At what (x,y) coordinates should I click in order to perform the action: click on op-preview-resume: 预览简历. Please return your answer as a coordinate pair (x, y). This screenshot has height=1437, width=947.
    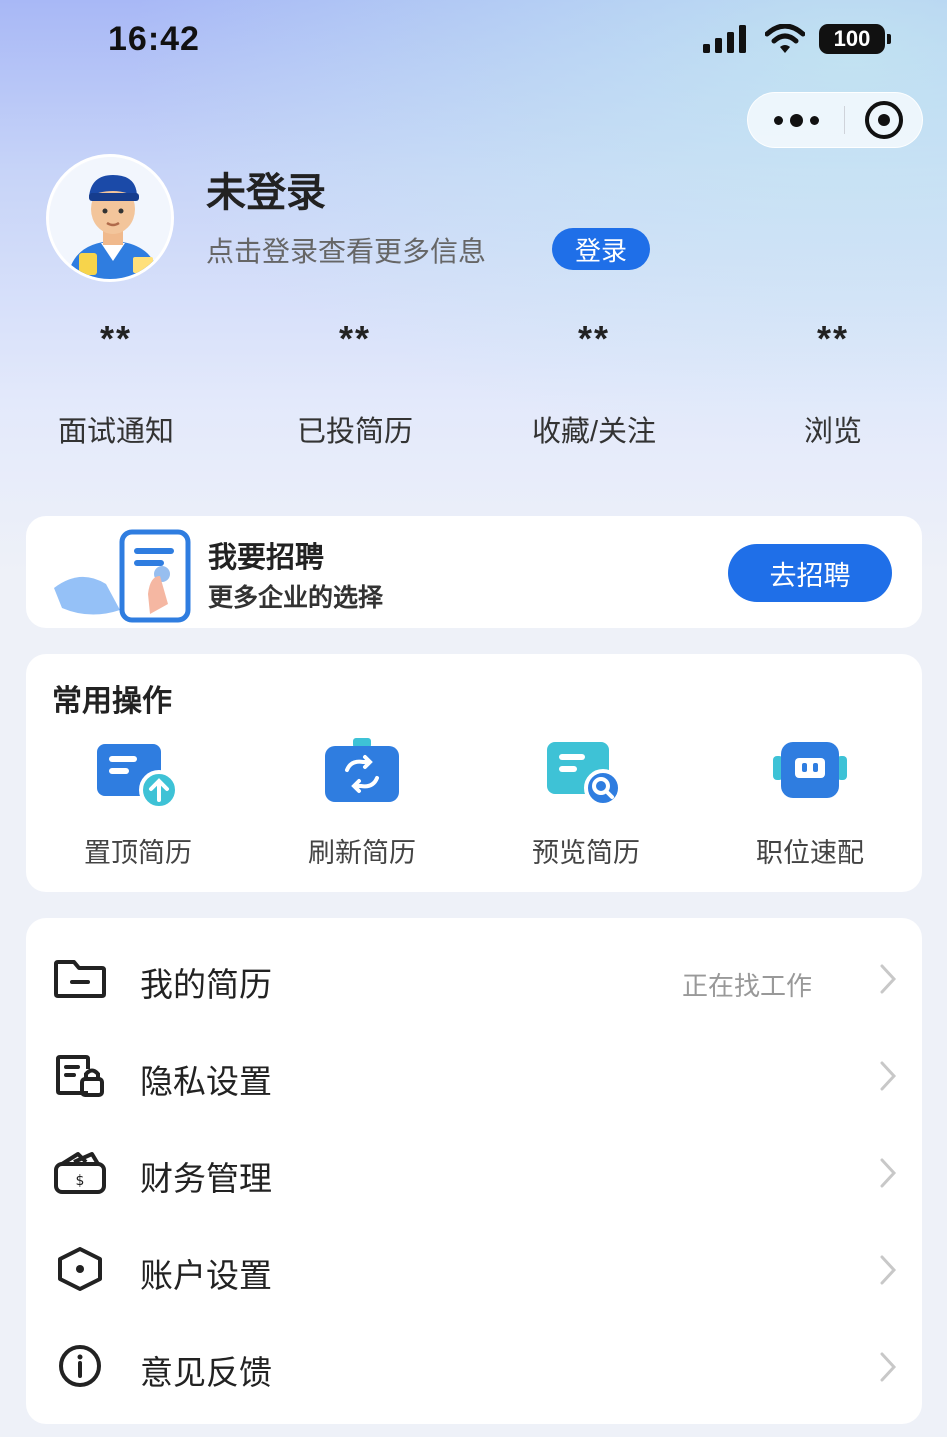
    Looking at the image, I should click on (586, 803).